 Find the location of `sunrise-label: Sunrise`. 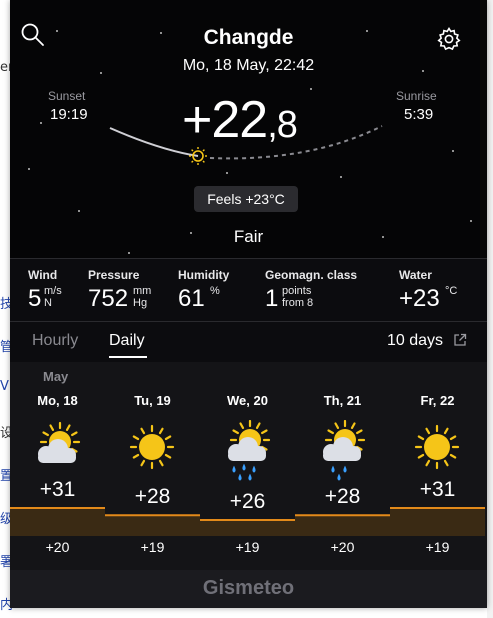

sunrise-label: Sunrise is located at coordinates (416, 96).